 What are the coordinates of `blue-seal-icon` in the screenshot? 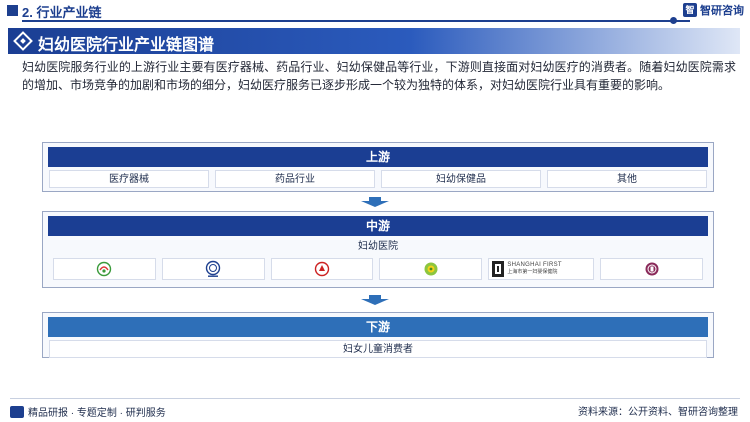 It's located at (213, 268).